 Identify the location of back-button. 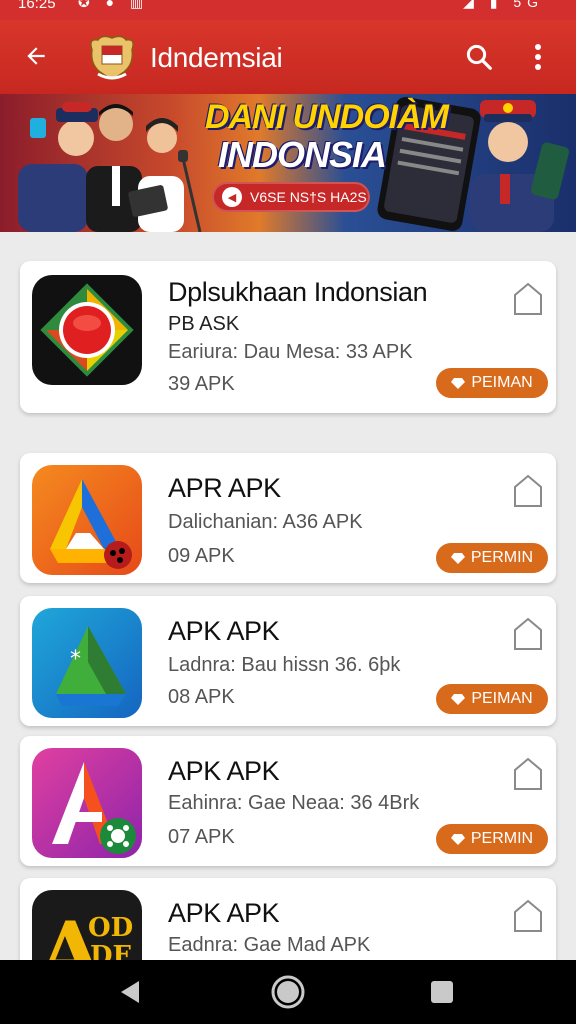
(36, 56).